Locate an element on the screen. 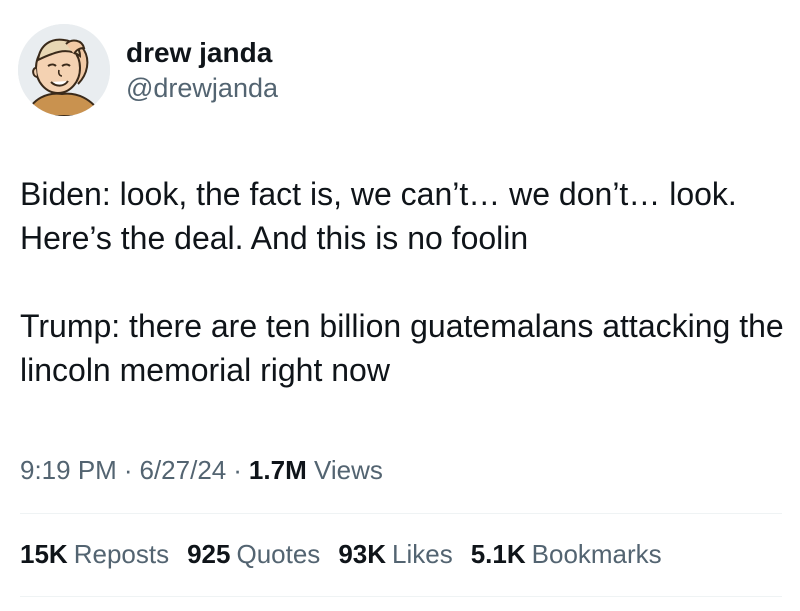  avatar is located at coordinates (64, 70).